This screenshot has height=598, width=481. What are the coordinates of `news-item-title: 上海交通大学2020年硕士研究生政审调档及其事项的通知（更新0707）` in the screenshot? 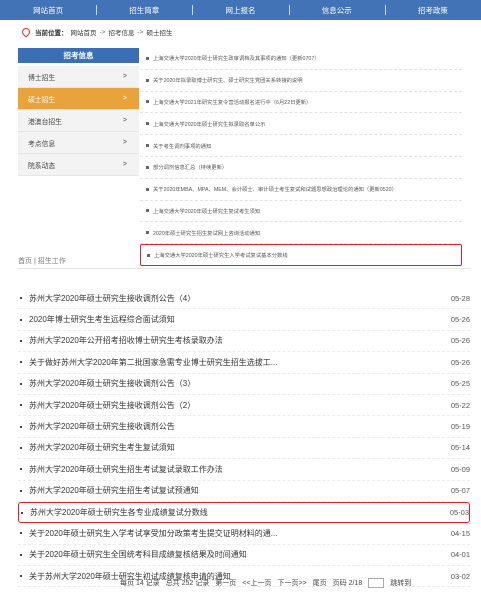 It's located at (236, 59).